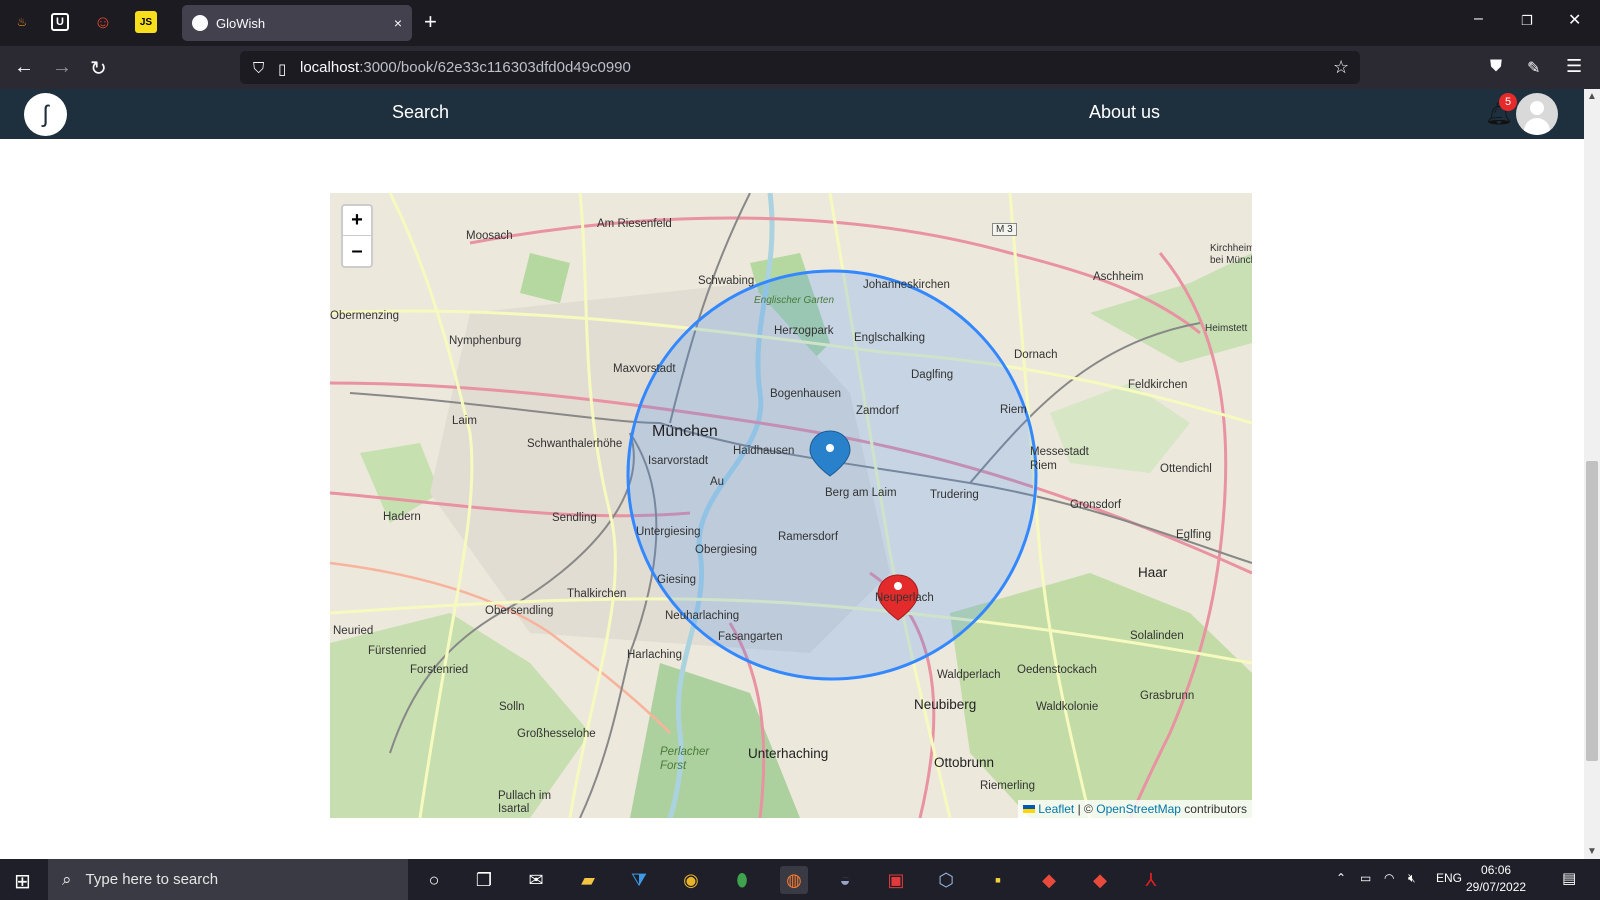  I want to click on place-label: Forstenried, so click(439, 670).